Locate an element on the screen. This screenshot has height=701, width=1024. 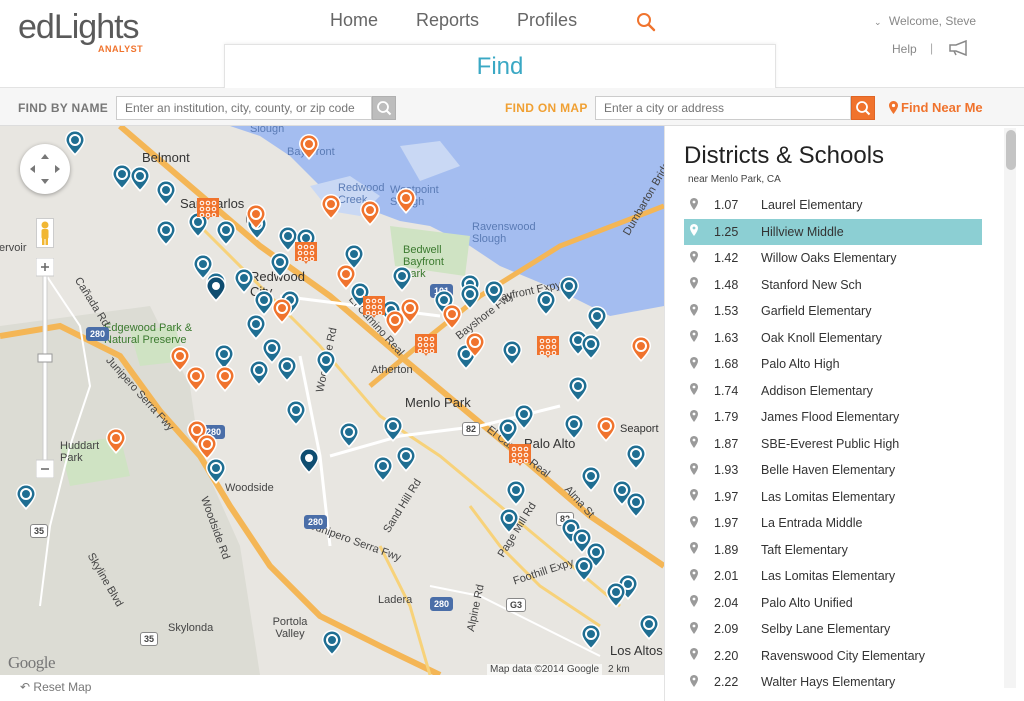
result-row: 1.07 Laurel Elementary is located at coordinates (833, 205).